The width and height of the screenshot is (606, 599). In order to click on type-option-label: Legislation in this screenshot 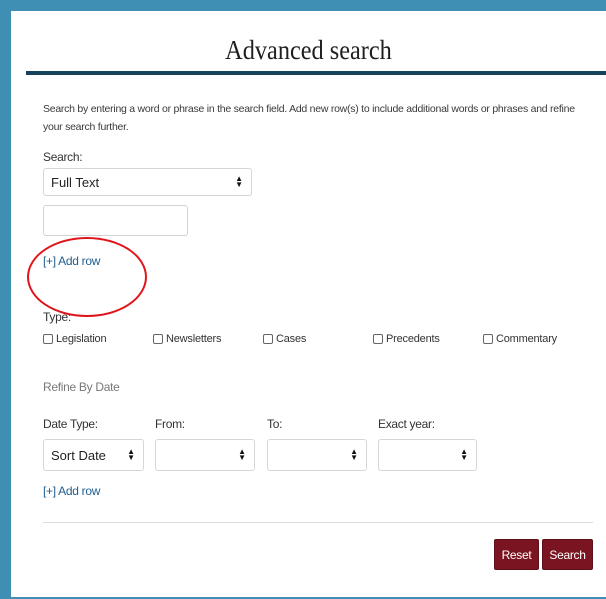, I will do `click(81, 339)`.